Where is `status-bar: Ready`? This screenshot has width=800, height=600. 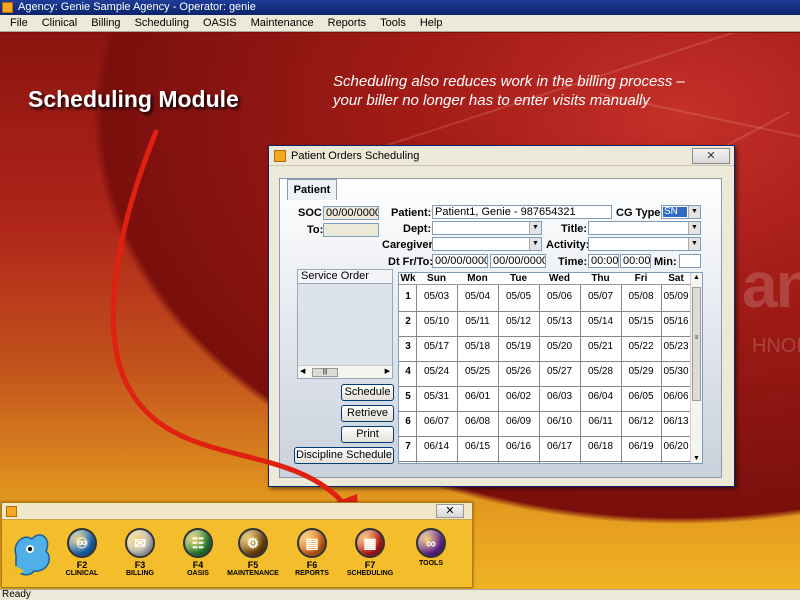
status-bar: Ready is located at coordinates (400, 594).